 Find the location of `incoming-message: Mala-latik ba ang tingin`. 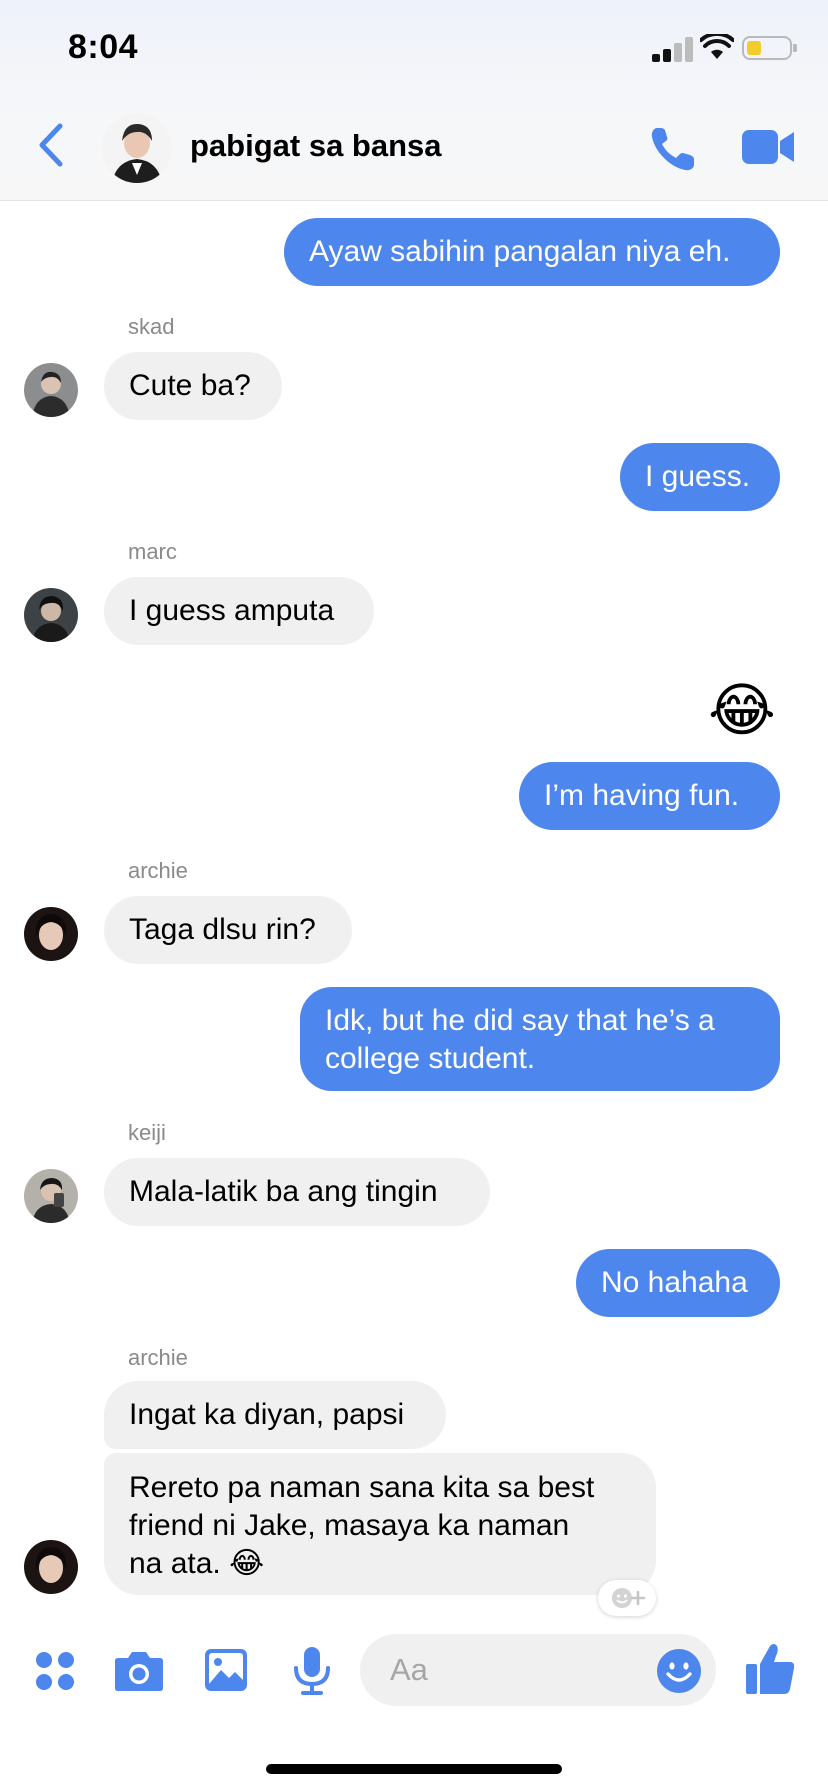

incoming-message: Mala-latik ba ang tingin is located at coordinates (297, 1192).